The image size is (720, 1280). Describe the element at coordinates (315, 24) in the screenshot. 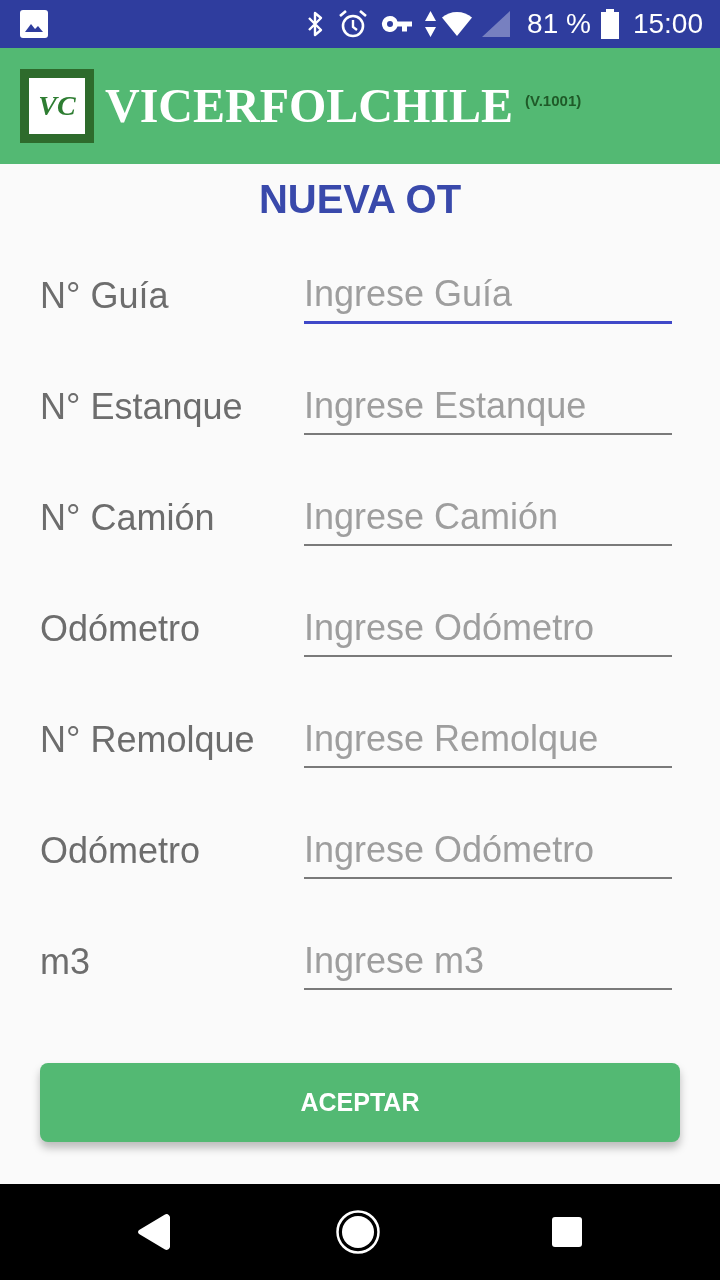

I see `bluetooth-icon` at that location.